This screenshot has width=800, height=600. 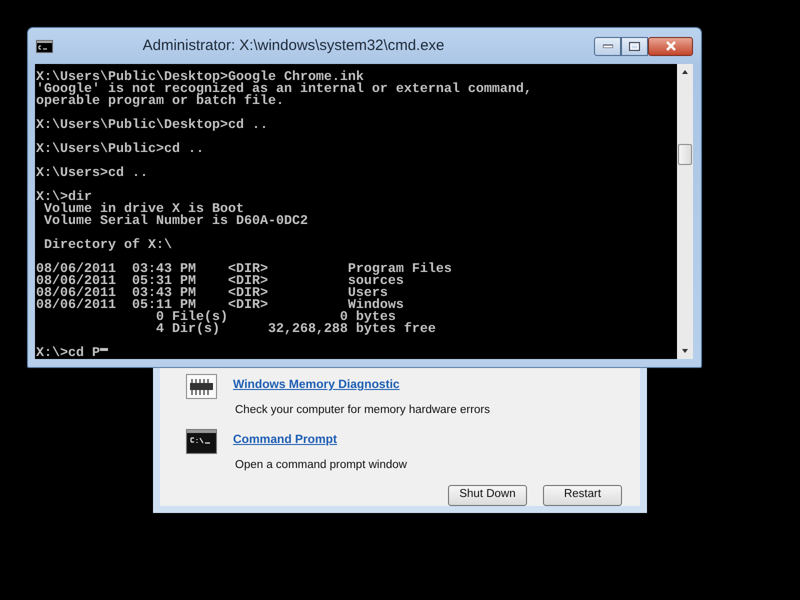 I want to click on tool-description: Open a command prompt window, so click(x=321, y=466).